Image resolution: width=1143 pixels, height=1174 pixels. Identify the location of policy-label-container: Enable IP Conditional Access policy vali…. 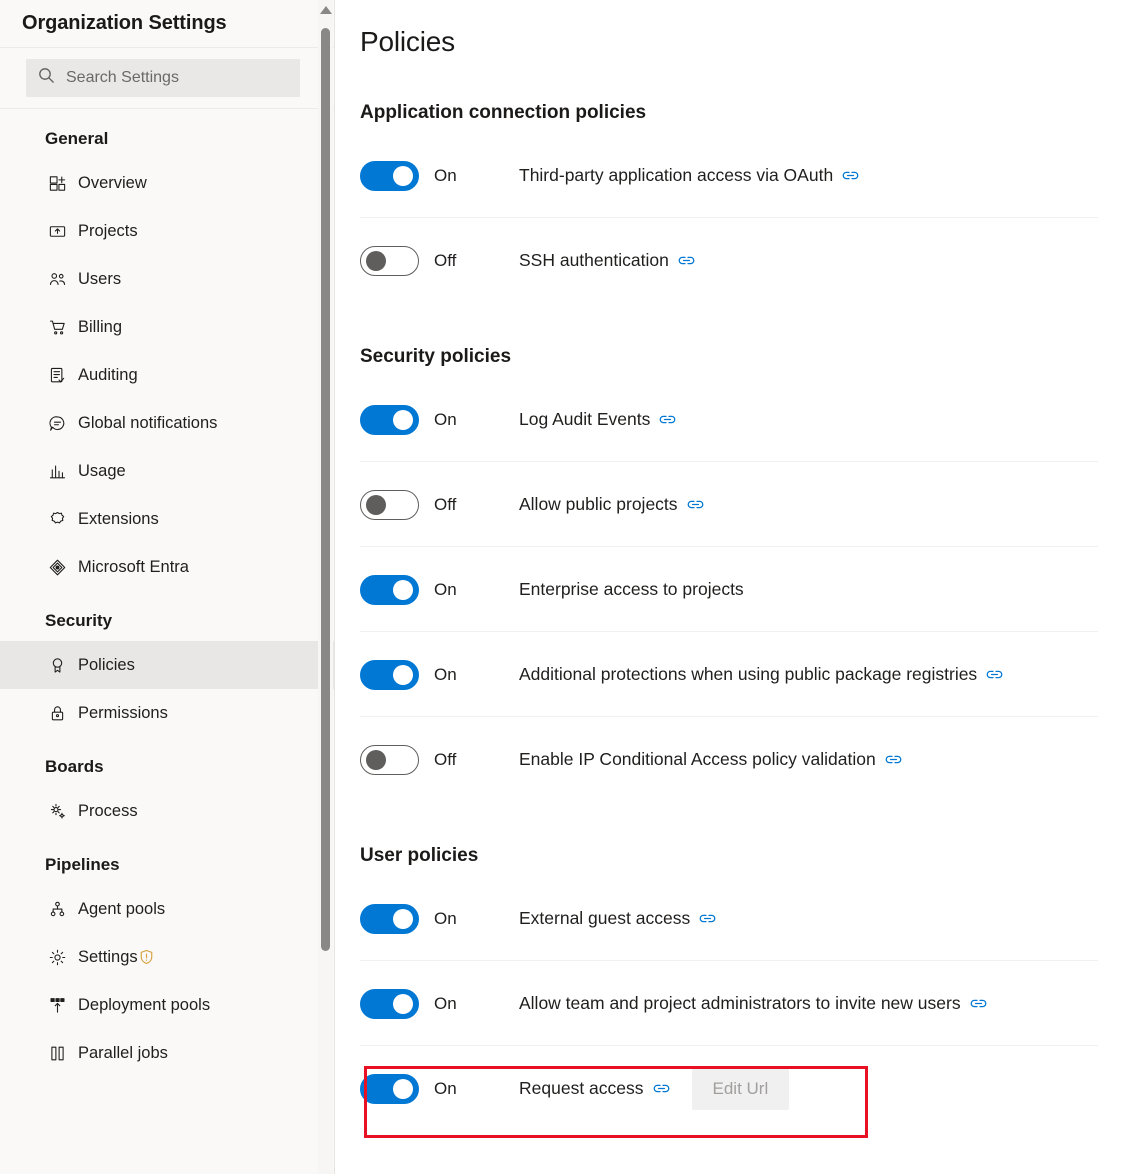
(710, 759).